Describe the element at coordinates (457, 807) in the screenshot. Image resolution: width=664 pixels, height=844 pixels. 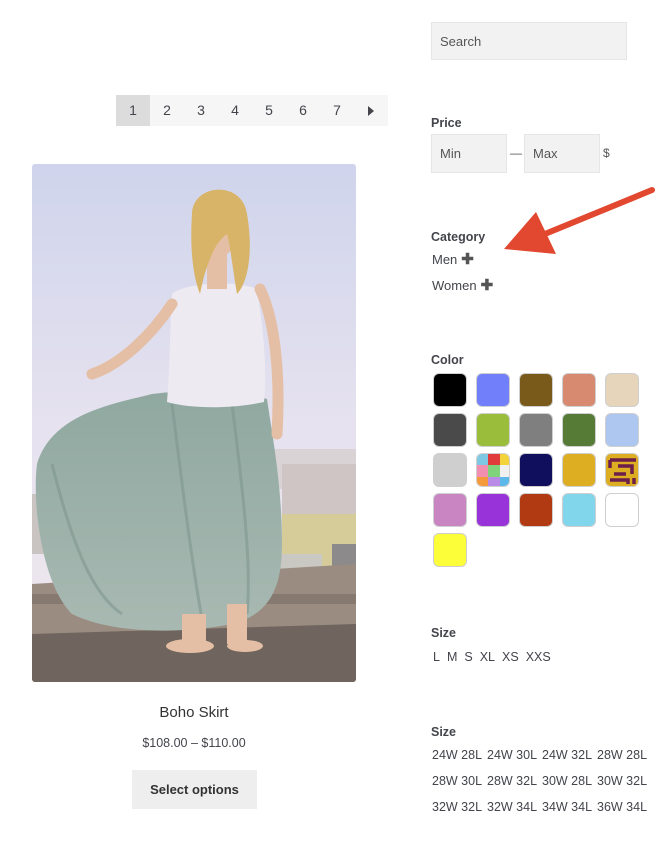
I see `size-wl-item: 32W 32L` at that location.